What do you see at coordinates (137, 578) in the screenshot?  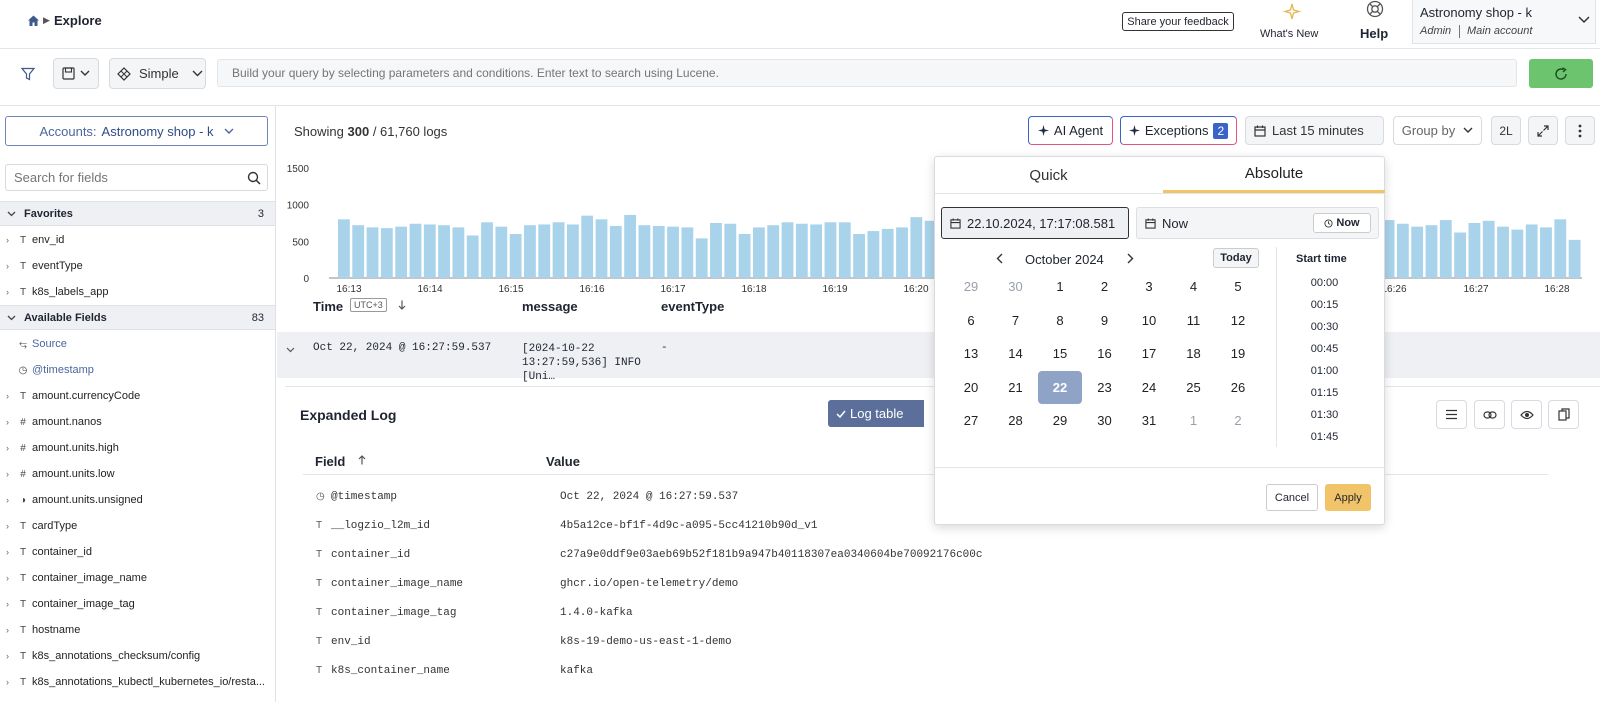 I see `field-item: › Tcontainer_image_name` at bounding box center [137, 578].